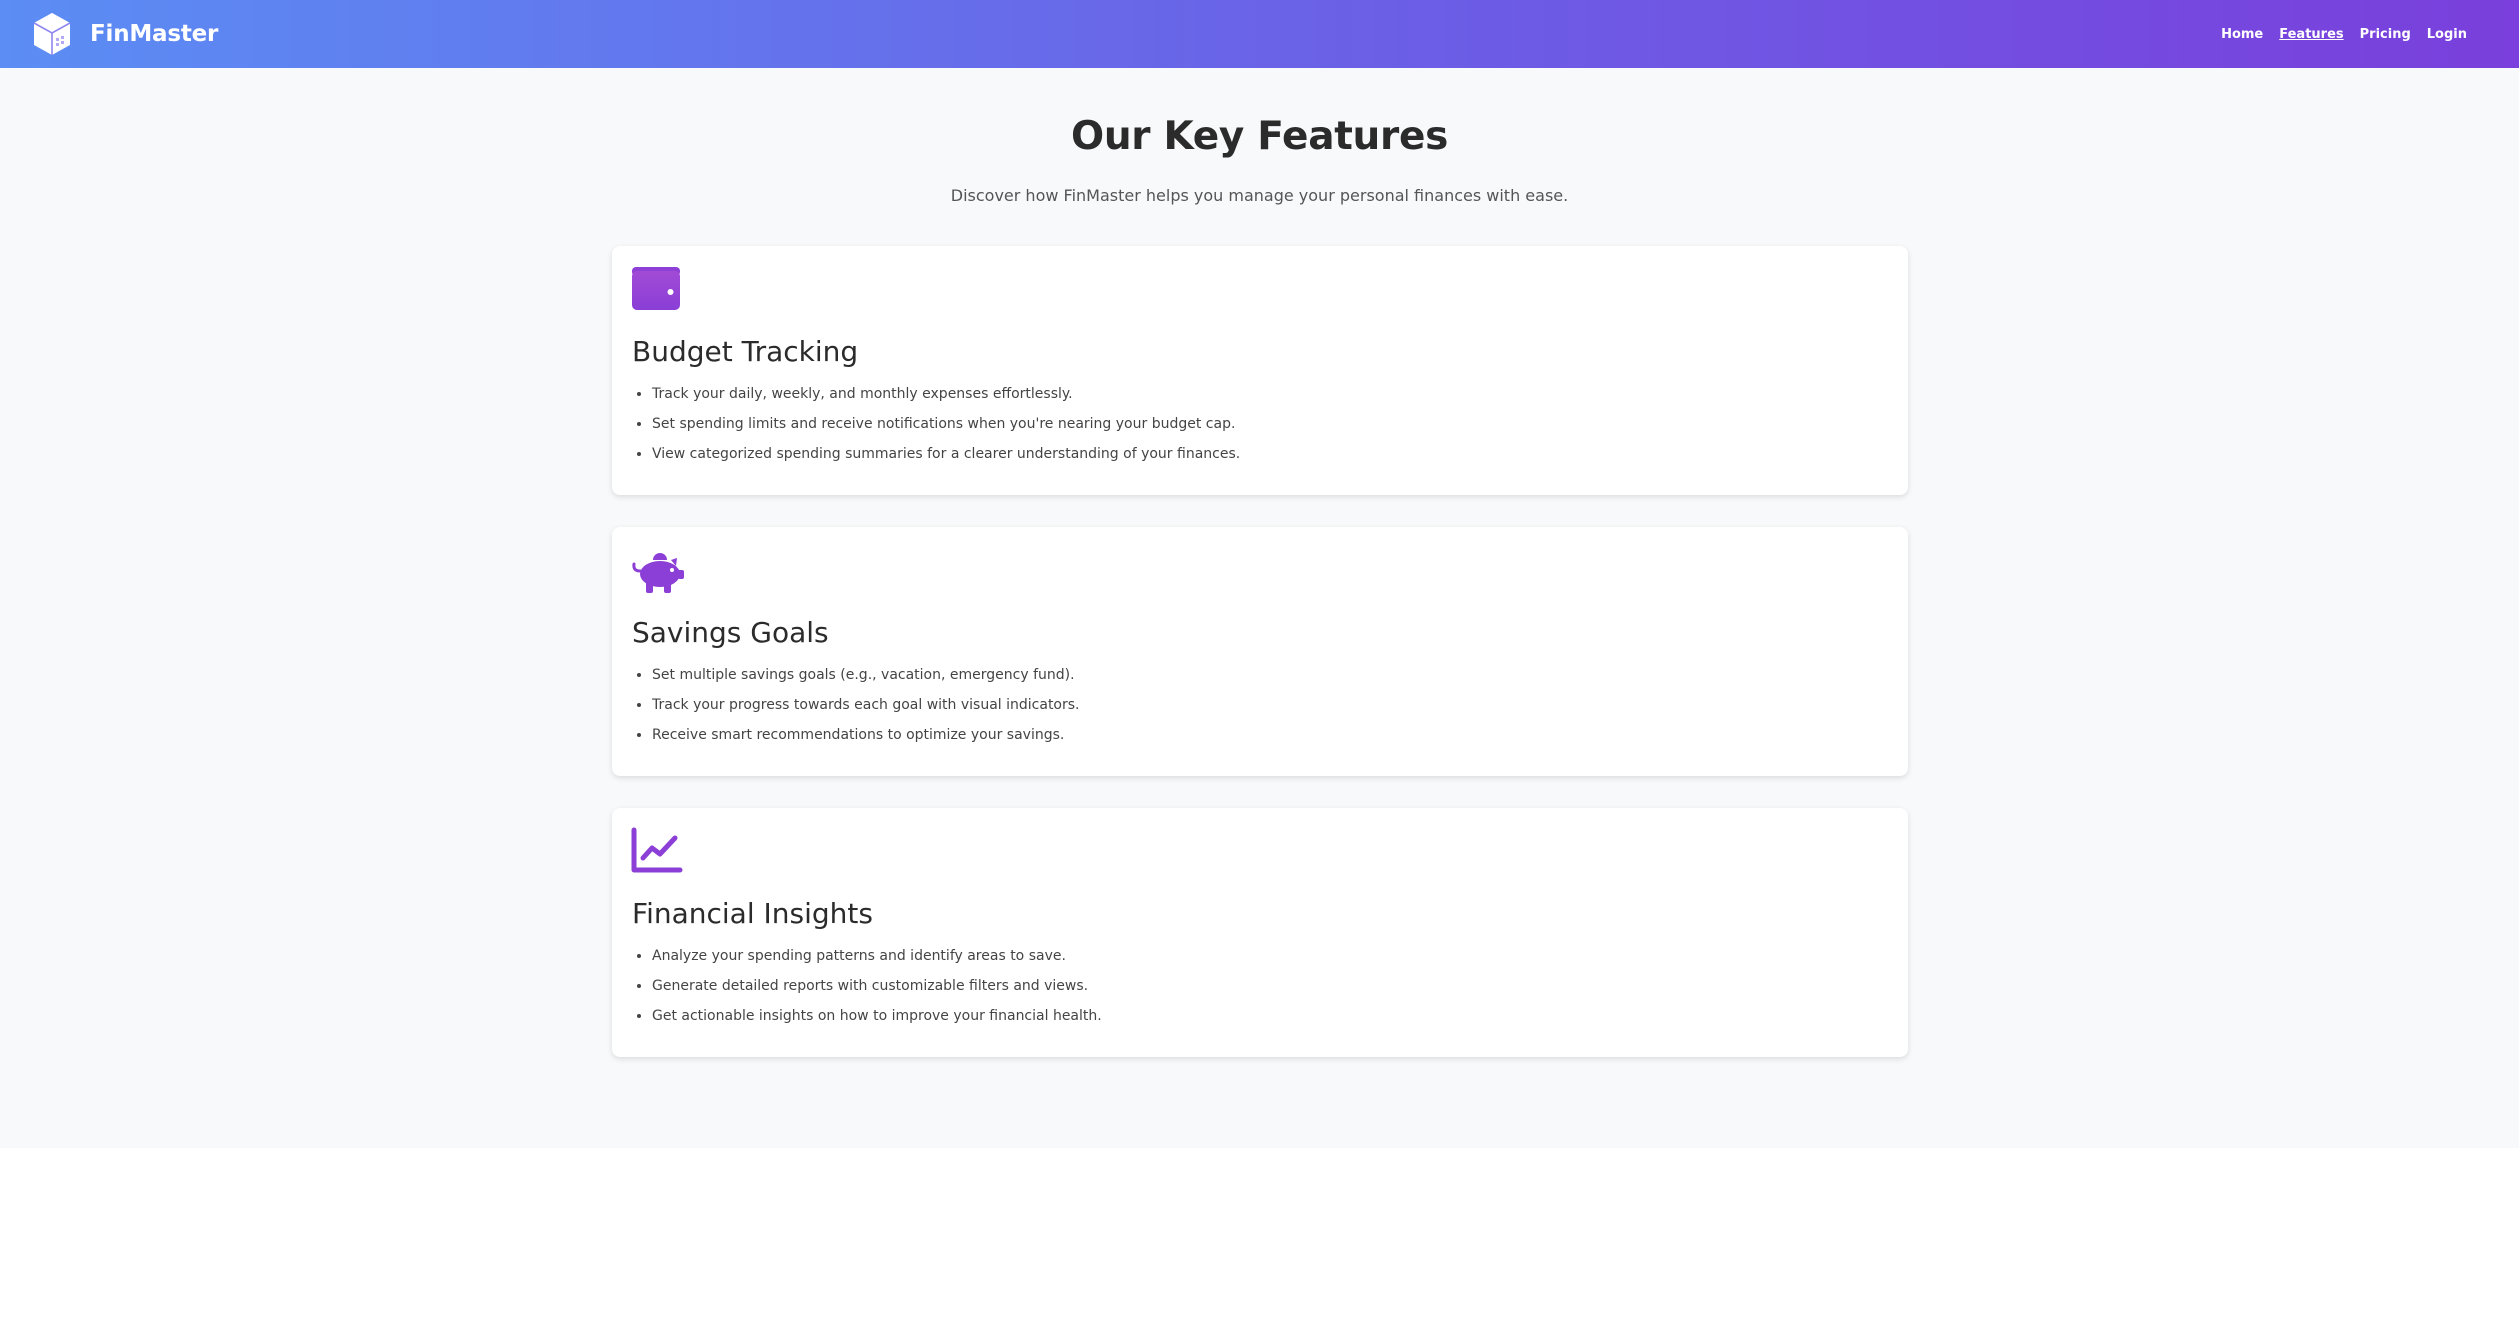  Describe the element at coordinates (656, 288) in the screenshot. I see `wallet-icon` at that location.